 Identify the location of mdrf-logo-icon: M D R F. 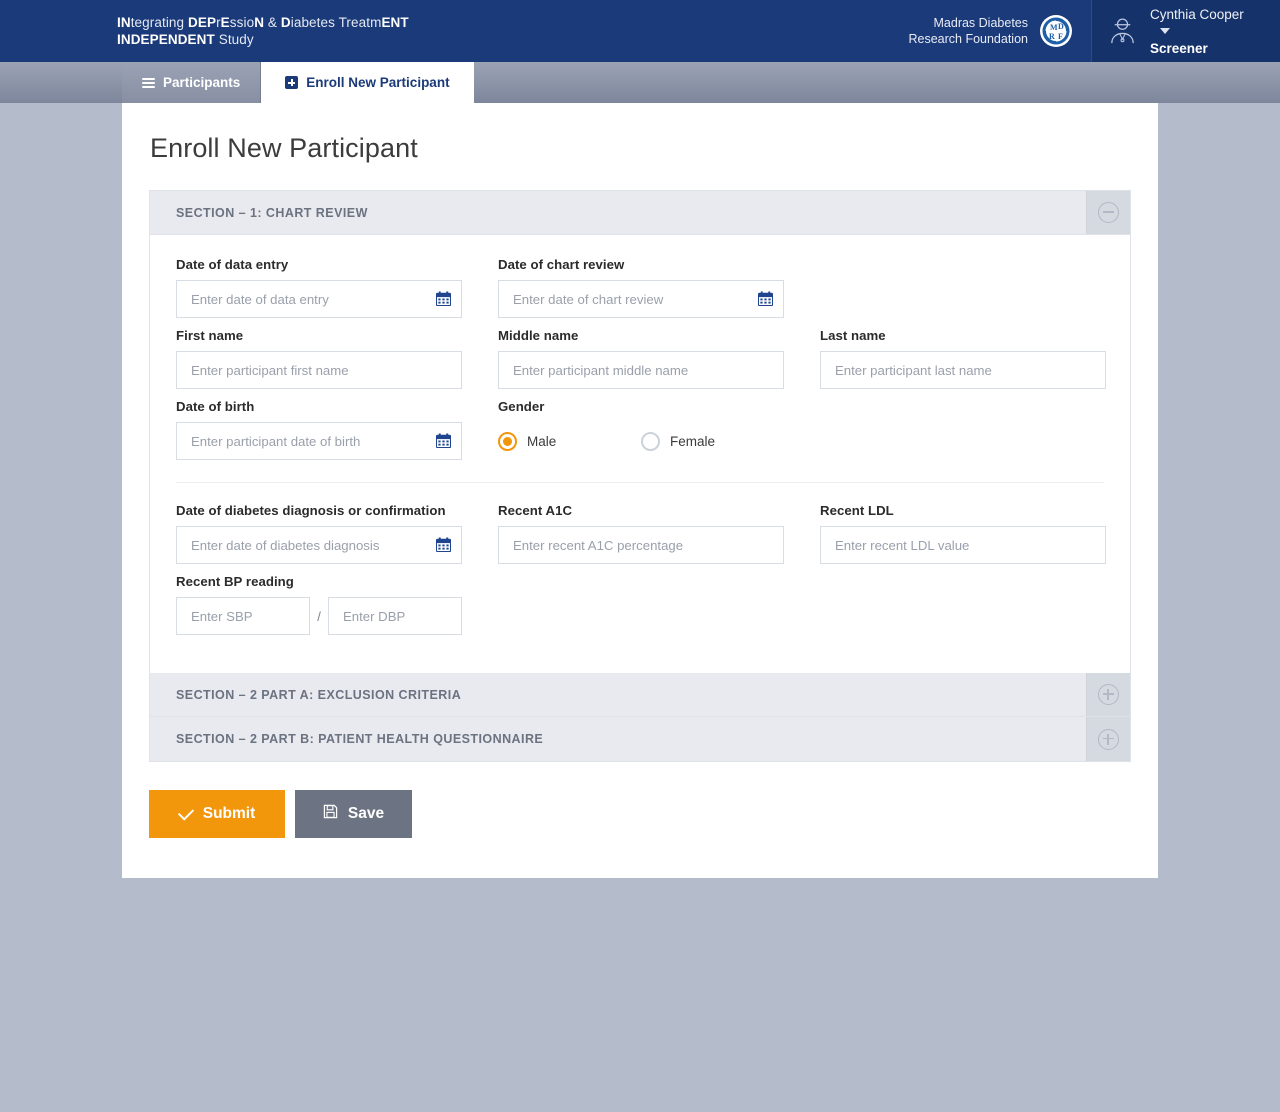
(1056, 31).